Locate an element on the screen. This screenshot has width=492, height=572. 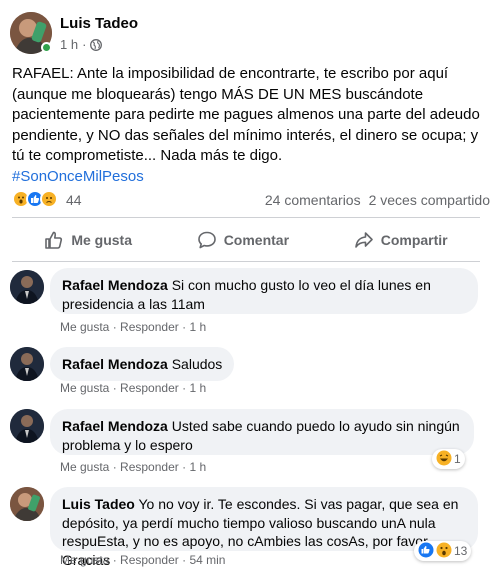
post-meta: 1 h · is located at coordinates (81, 44).